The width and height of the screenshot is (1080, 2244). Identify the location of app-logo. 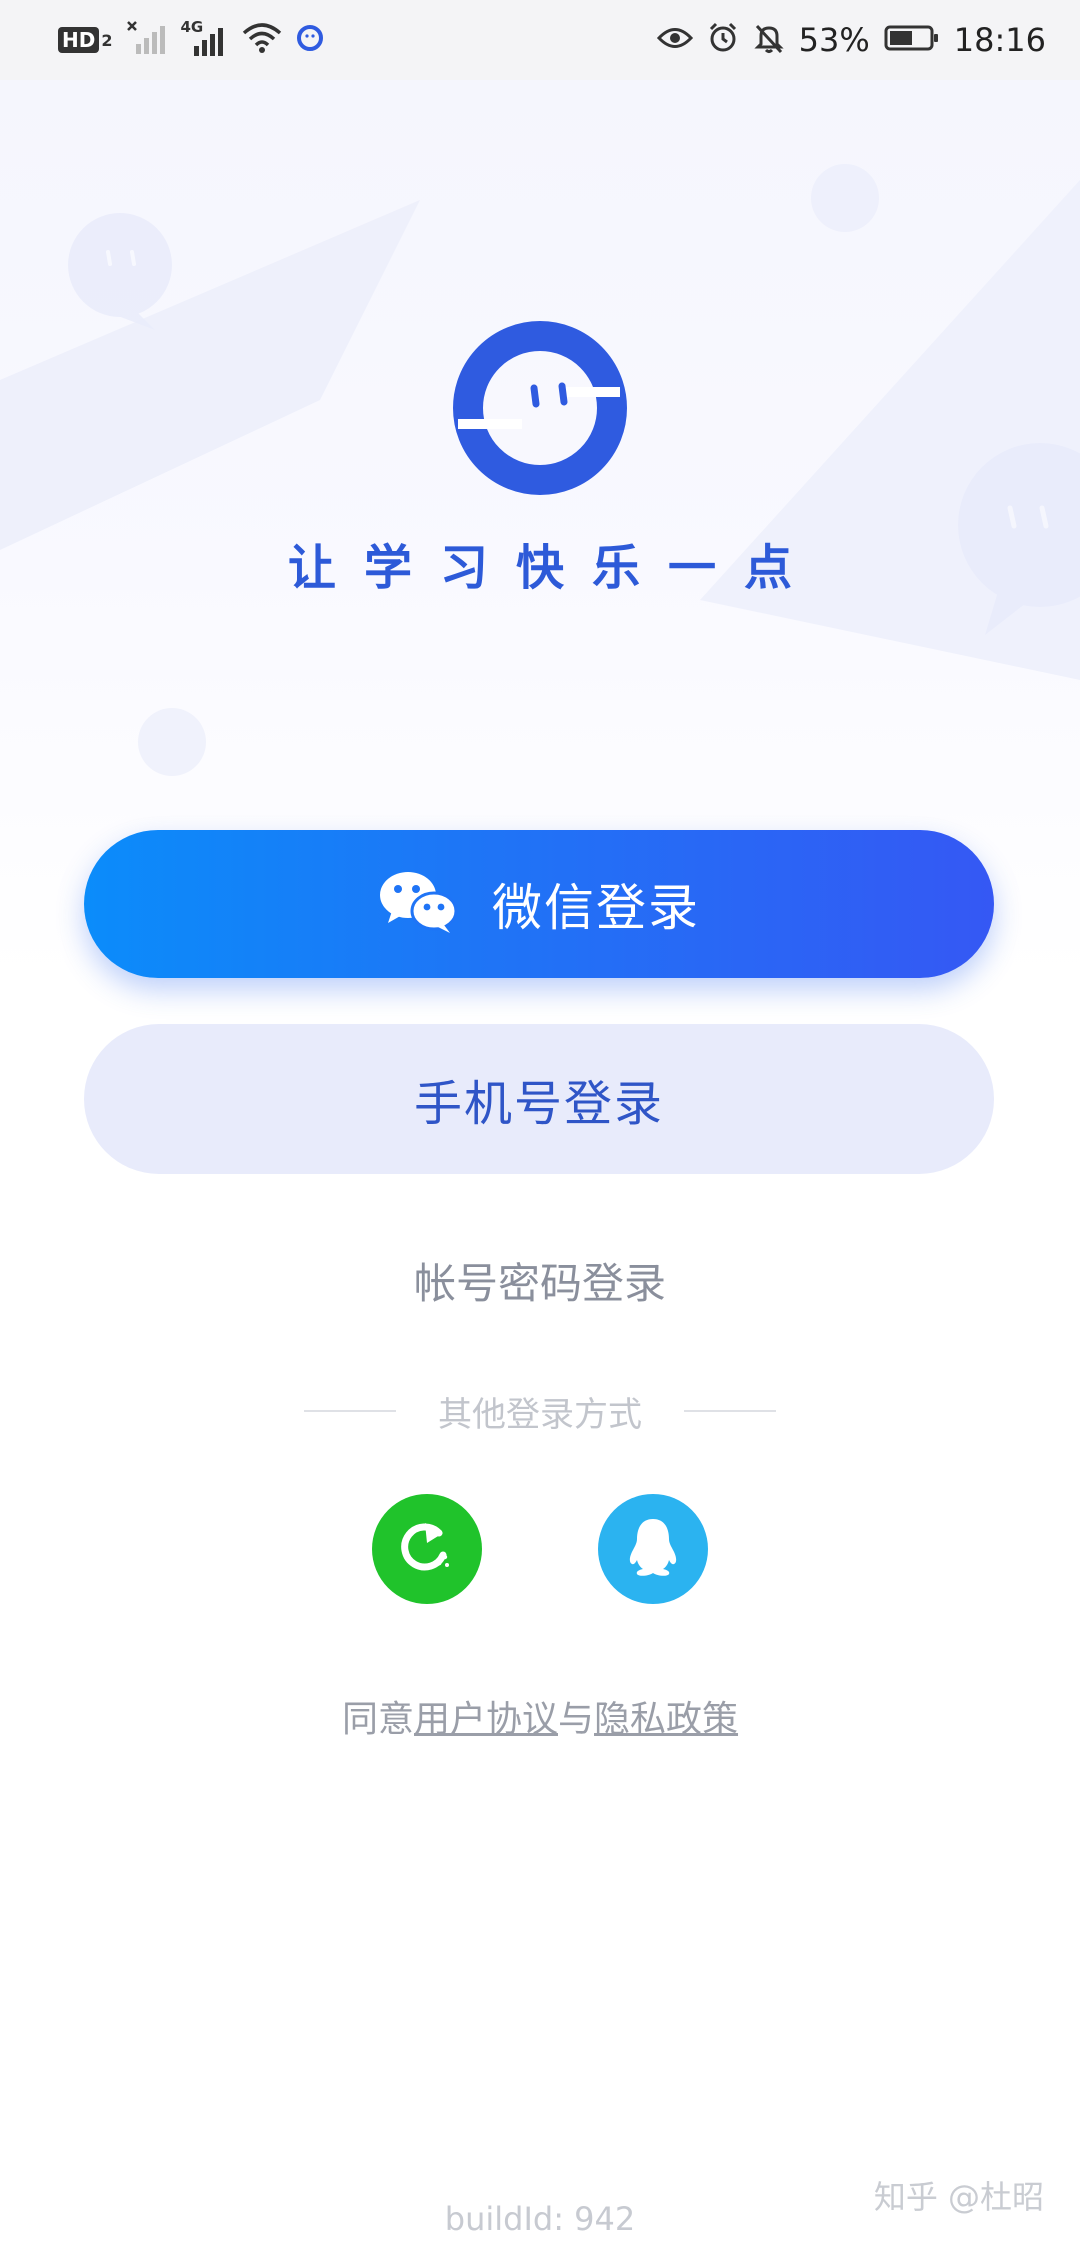
(540, 408).